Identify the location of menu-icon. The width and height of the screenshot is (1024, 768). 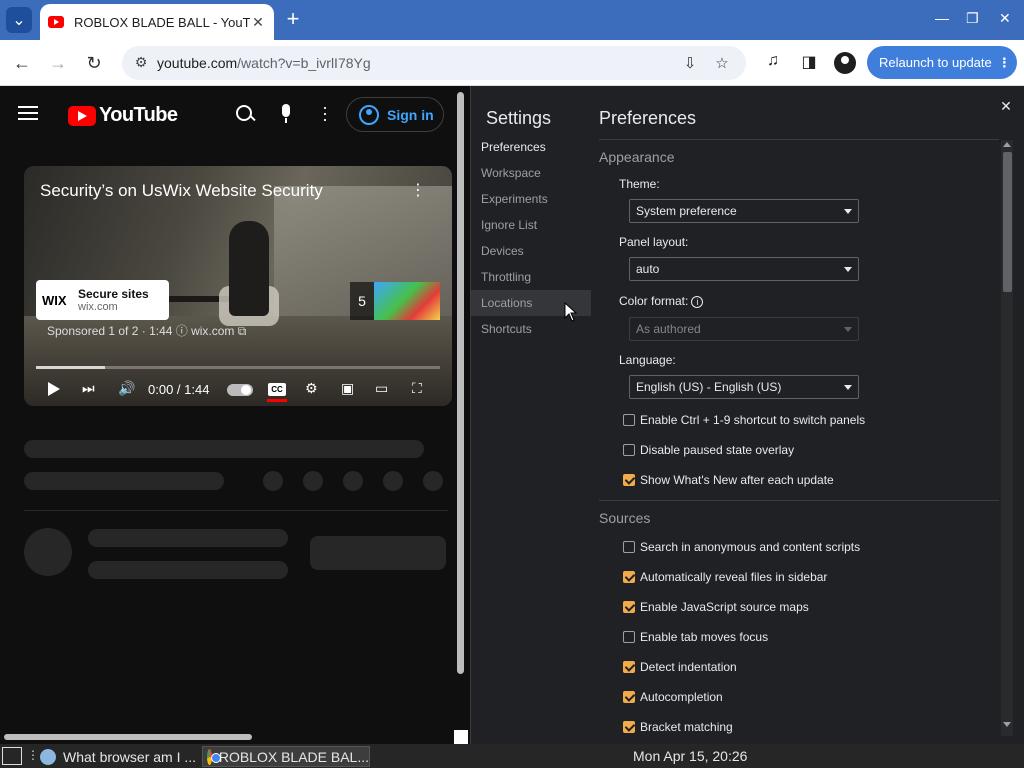
(28, 113).